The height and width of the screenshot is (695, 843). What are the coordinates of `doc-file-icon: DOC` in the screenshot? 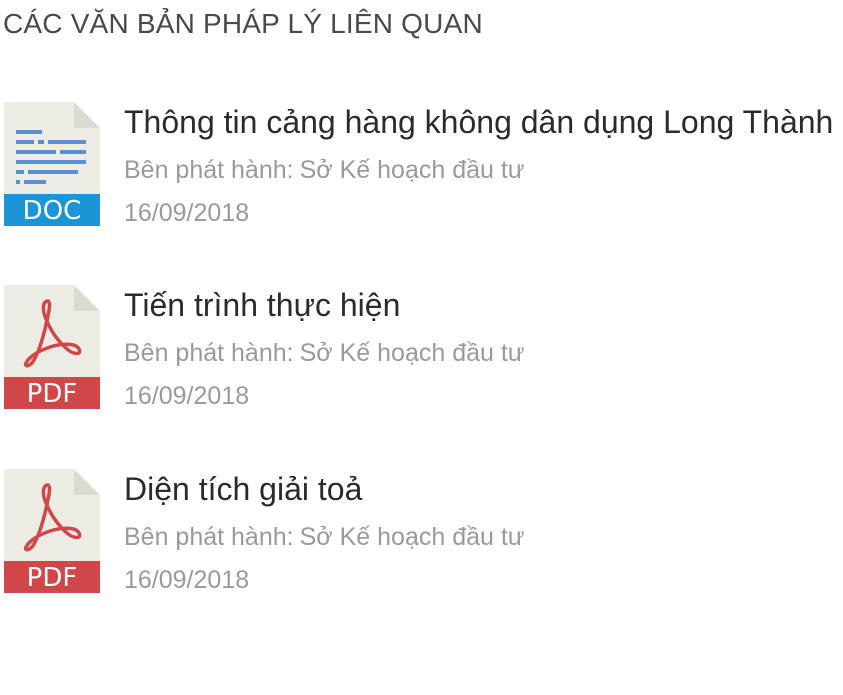 It's located at (52, 164).